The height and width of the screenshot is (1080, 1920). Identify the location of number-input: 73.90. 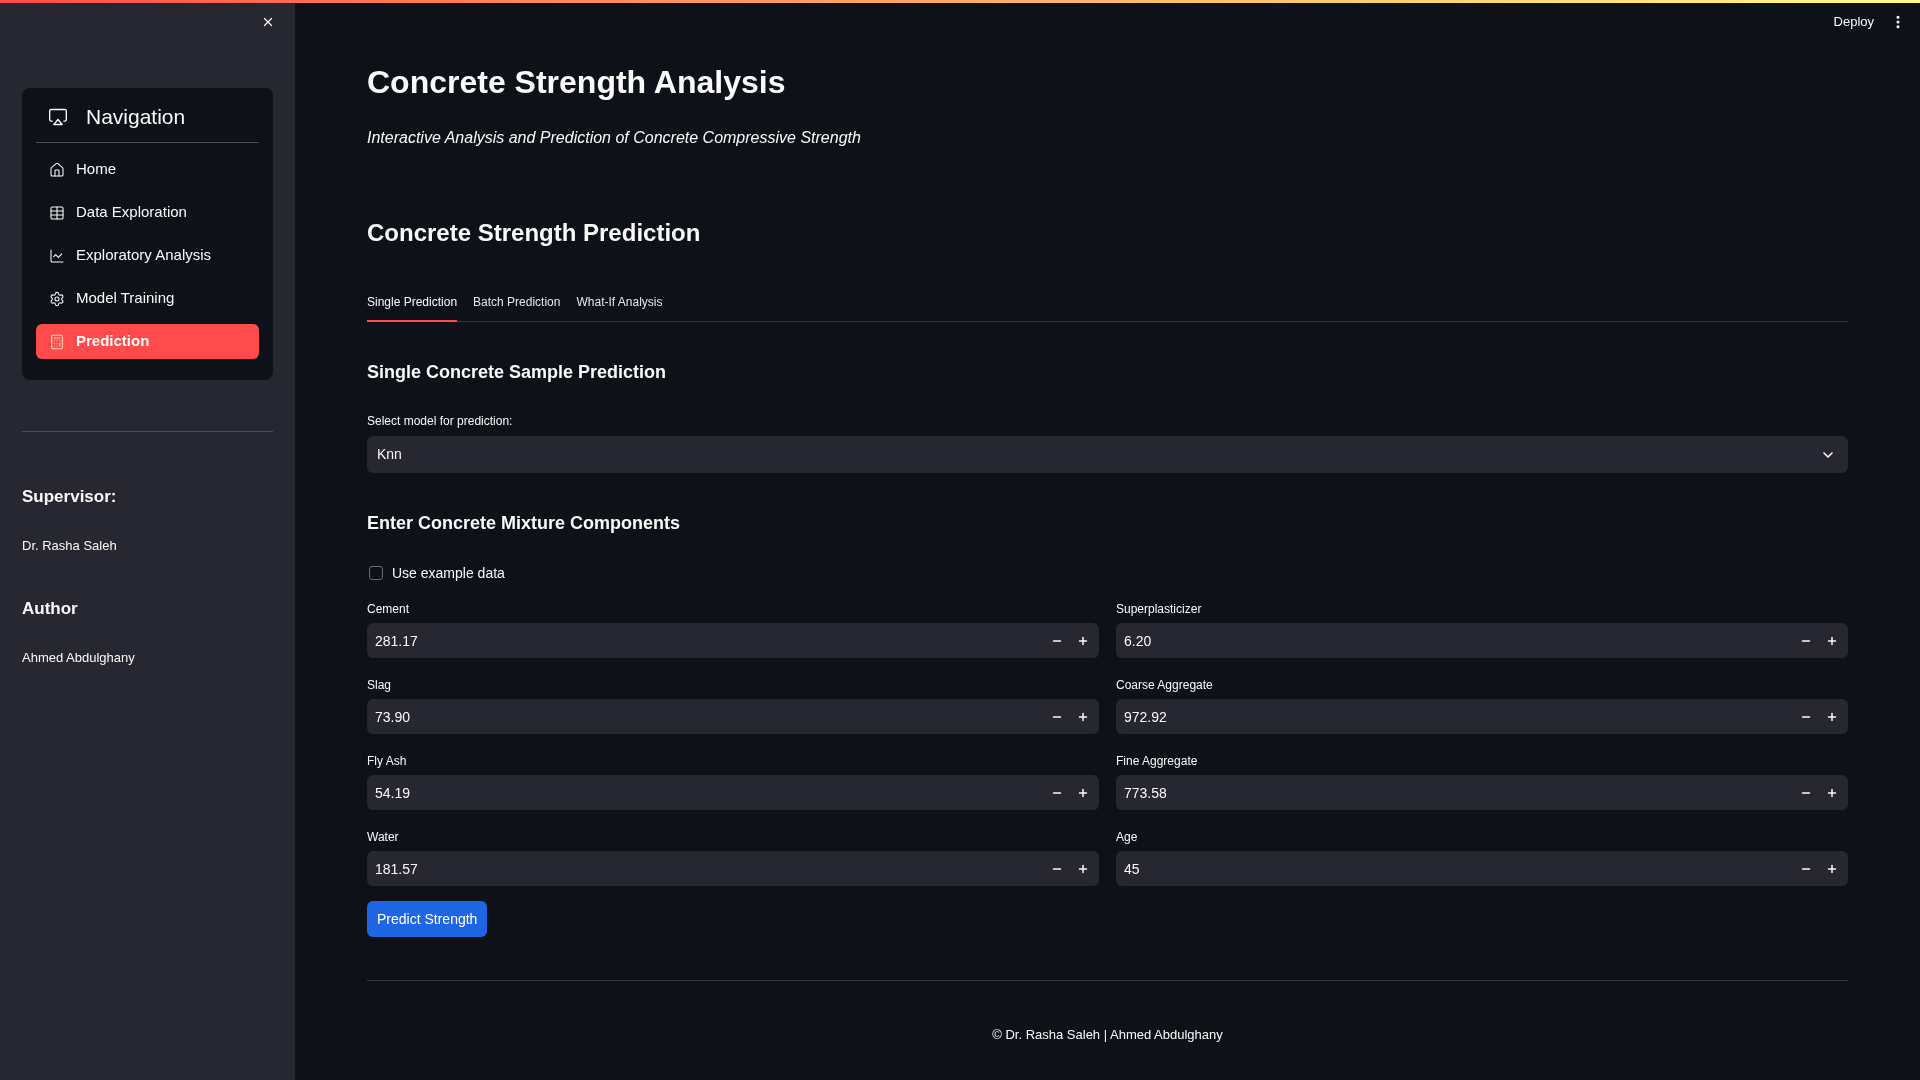
(704, 716).